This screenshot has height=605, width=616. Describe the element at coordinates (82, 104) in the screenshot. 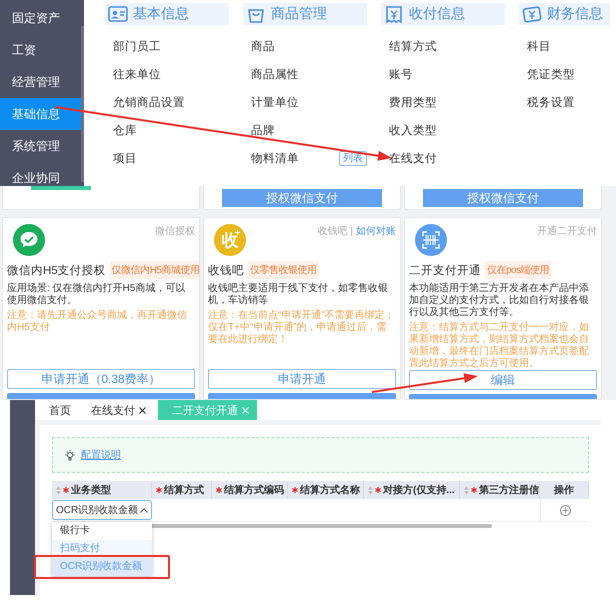

I see `scrollbar` at that location.